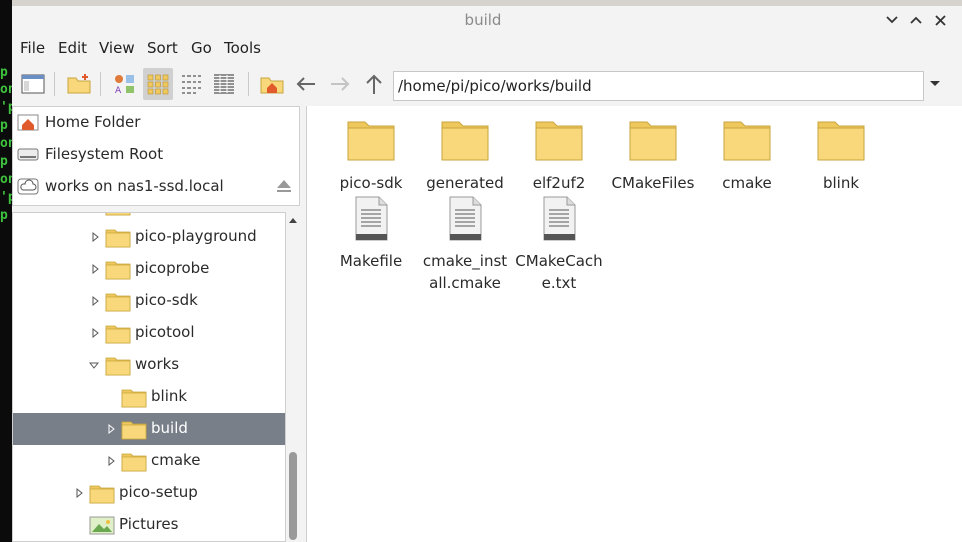 Image resolution: width=962 pixels, height=542 pixels. I want to click on window-title: build, so click(483, 20).